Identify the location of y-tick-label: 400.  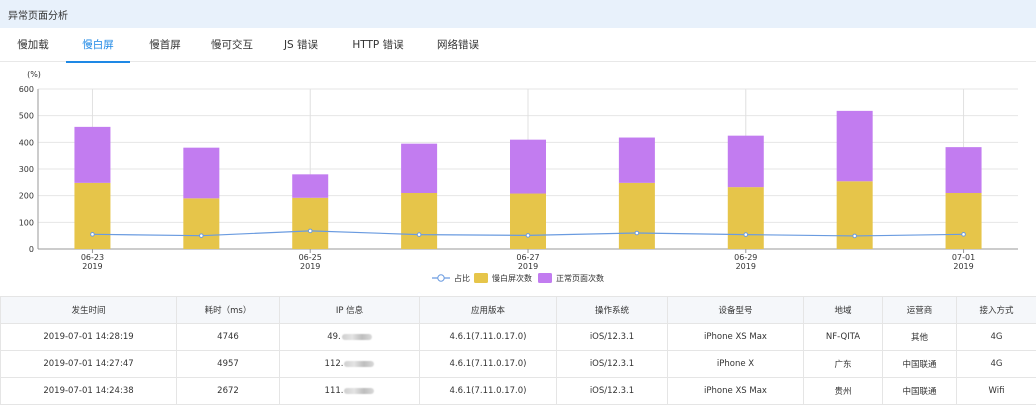
(26, 142).